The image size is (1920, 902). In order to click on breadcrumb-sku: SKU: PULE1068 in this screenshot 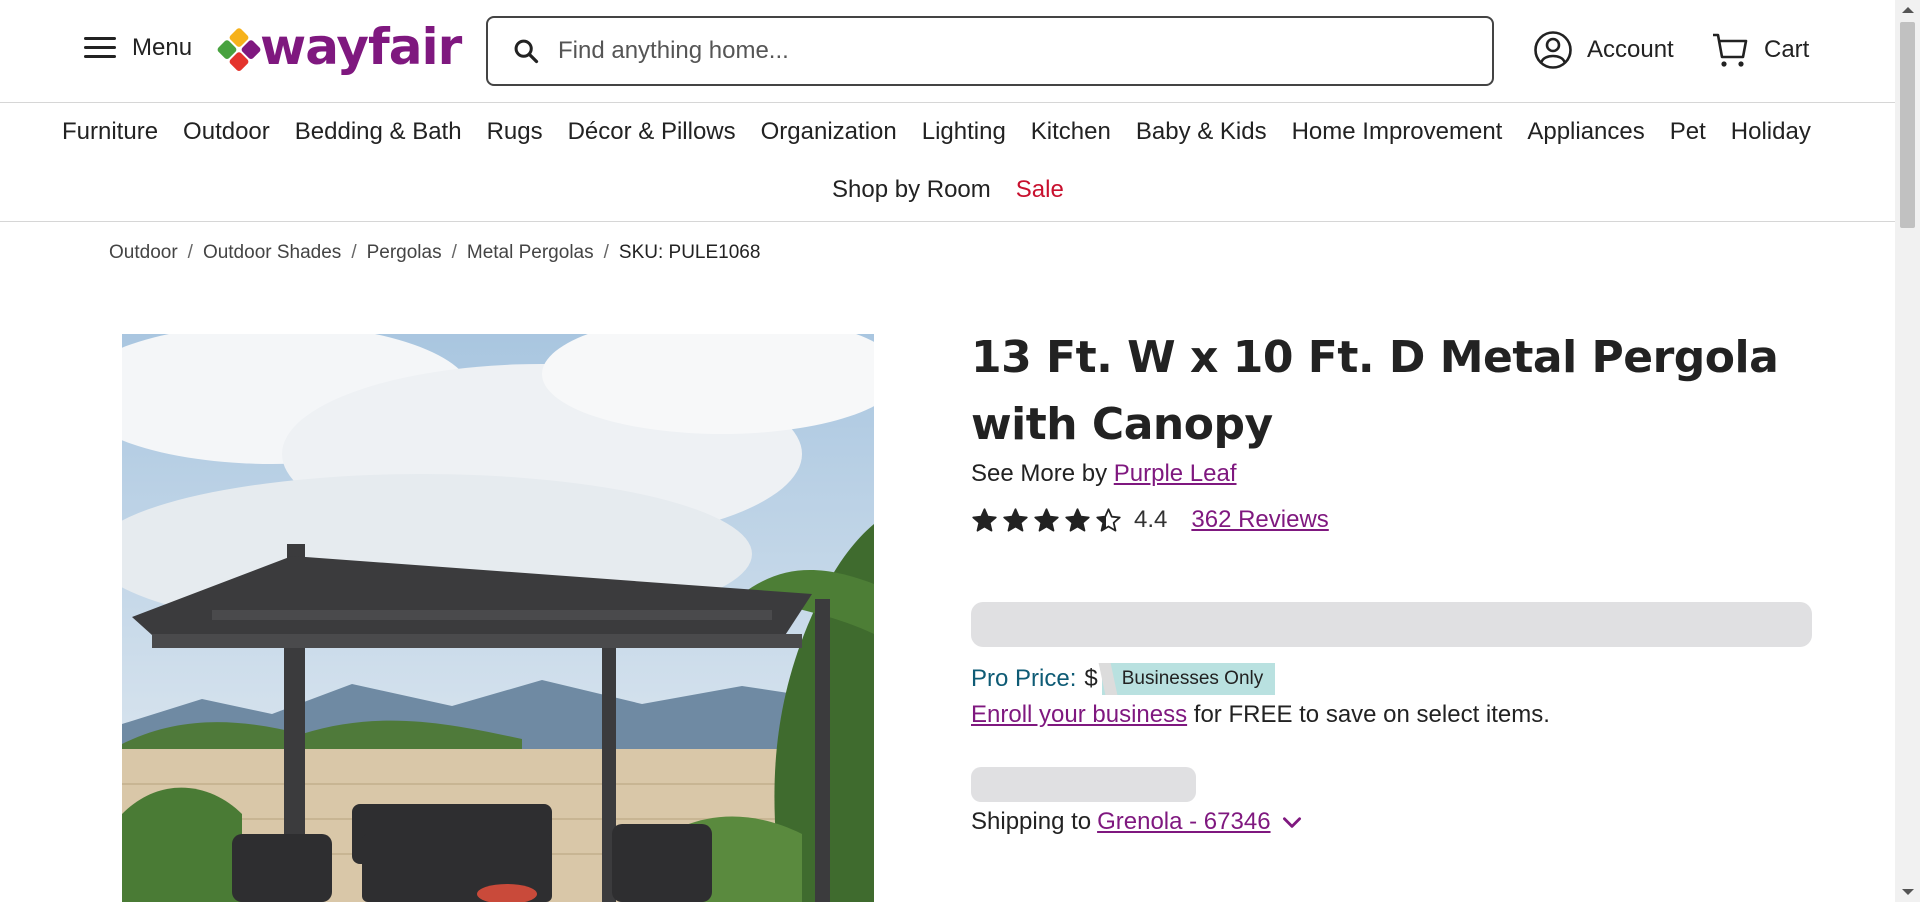, I will do `click(689, 252)`.